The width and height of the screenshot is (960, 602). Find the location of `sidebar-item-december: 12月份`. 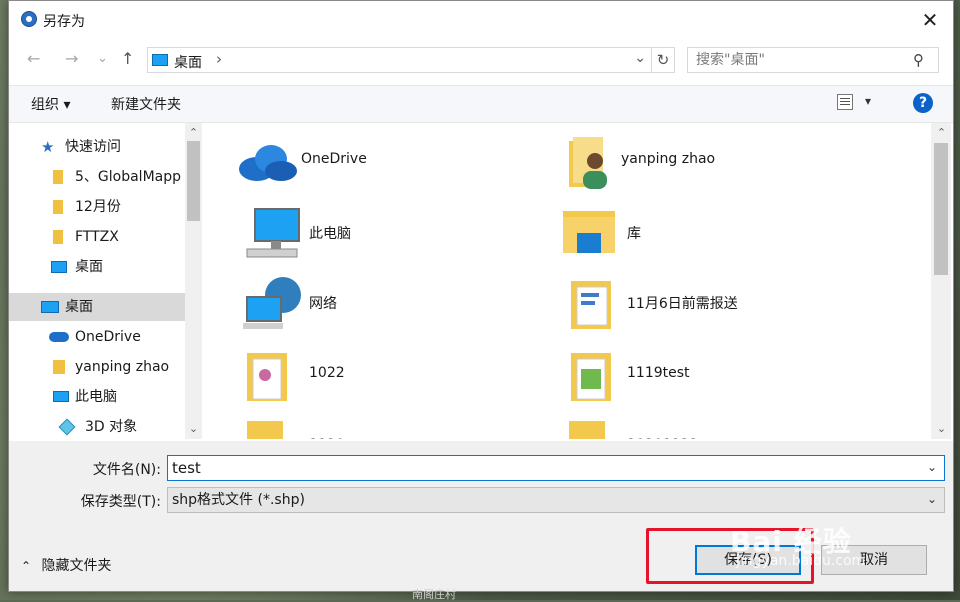

sidebar-item-december: 12月份 is located at coordinates (97, 207).